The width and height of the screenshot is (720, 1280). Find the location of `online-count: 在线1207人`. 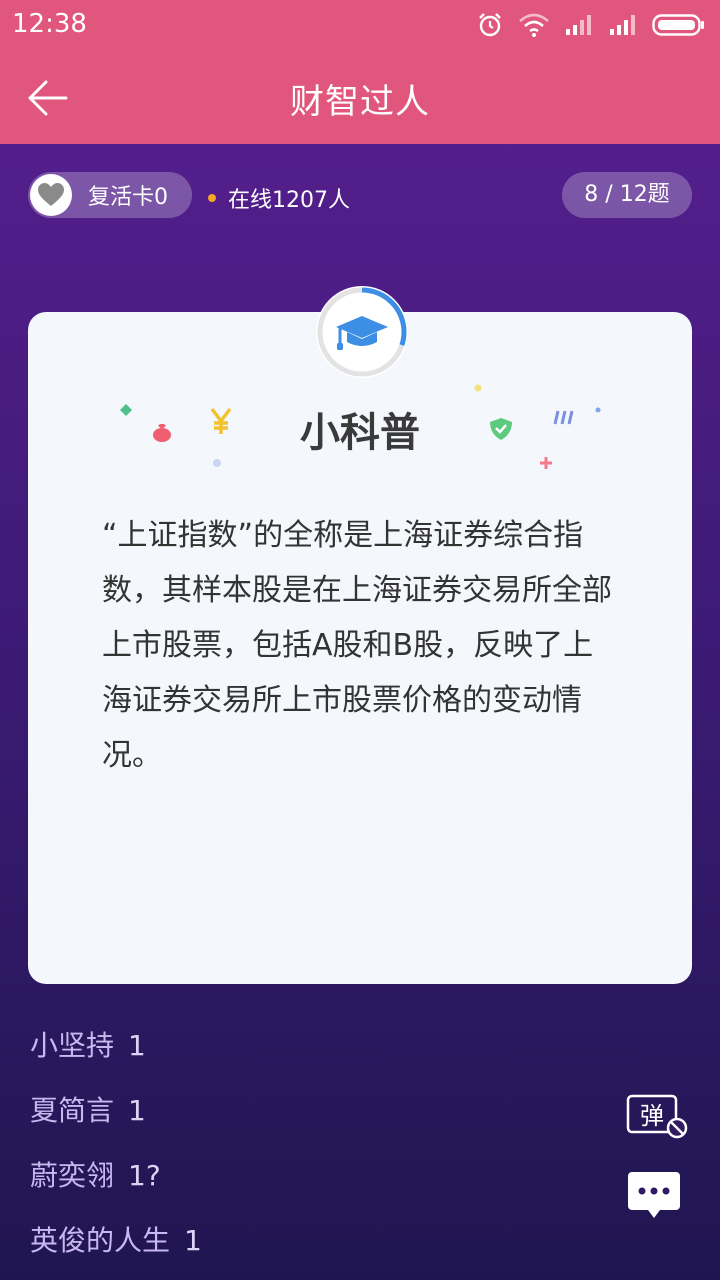

online-count: 在线1207人 is located at coordinates (279, 198).